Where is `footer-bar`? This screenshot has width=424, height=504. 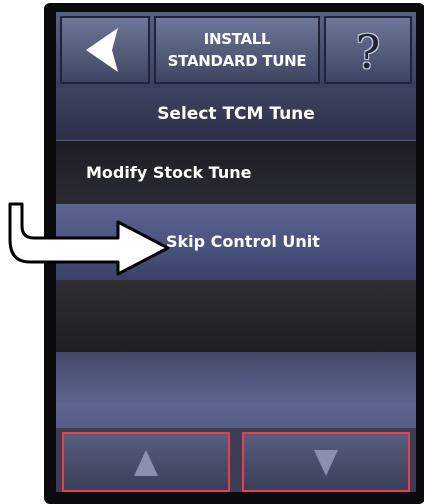
footer-bar is located at coordinates (236, 460).